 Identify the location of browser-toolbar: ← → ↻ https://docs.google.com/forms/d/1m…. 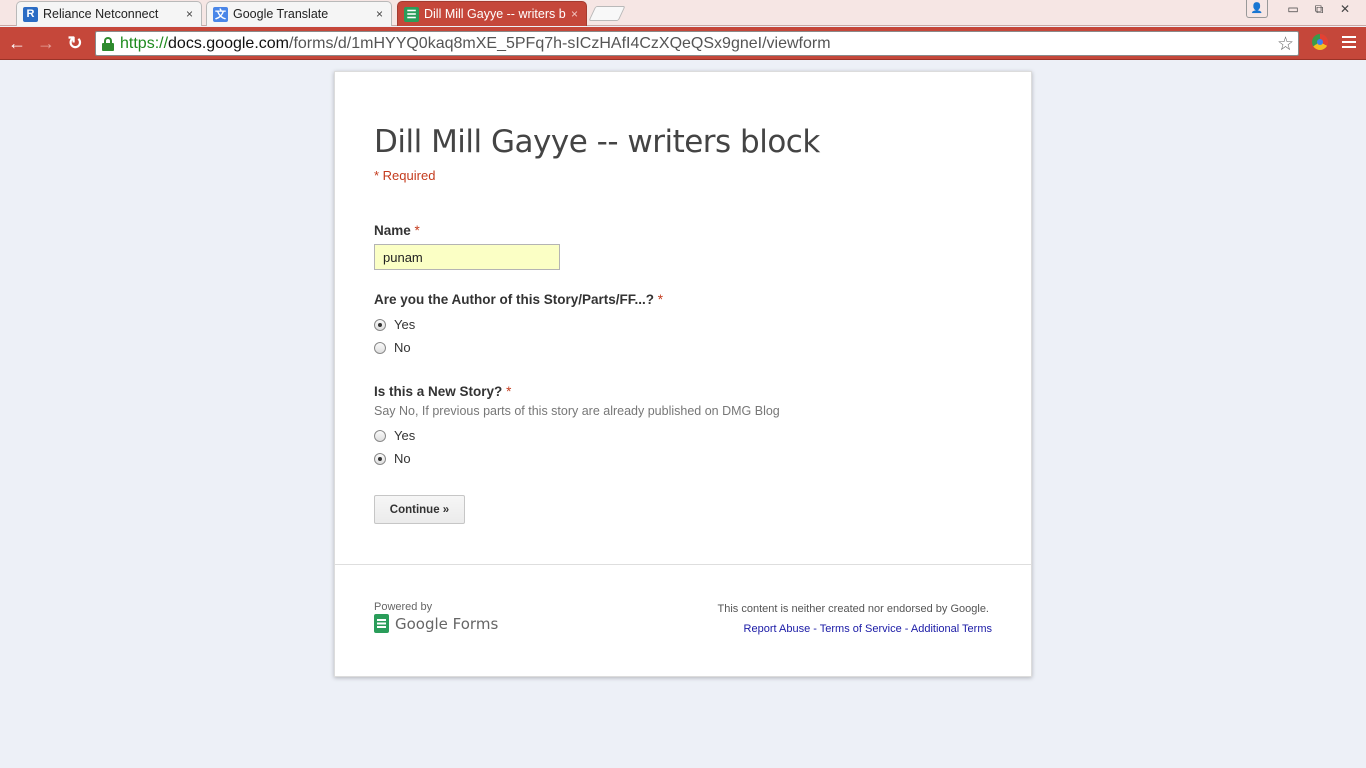
(683, 43).